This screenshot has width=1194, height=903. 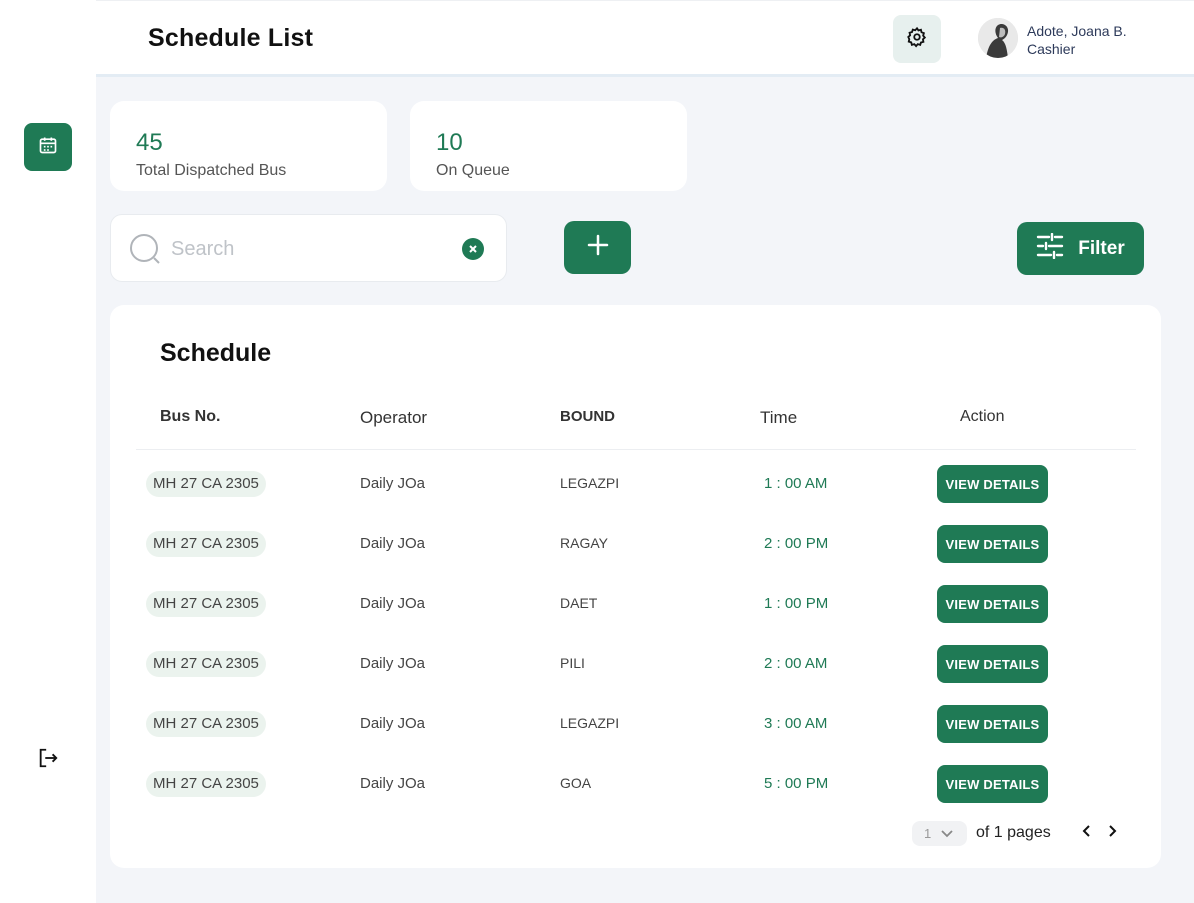 I want to click on header-divider, so click(x=636, y=449).